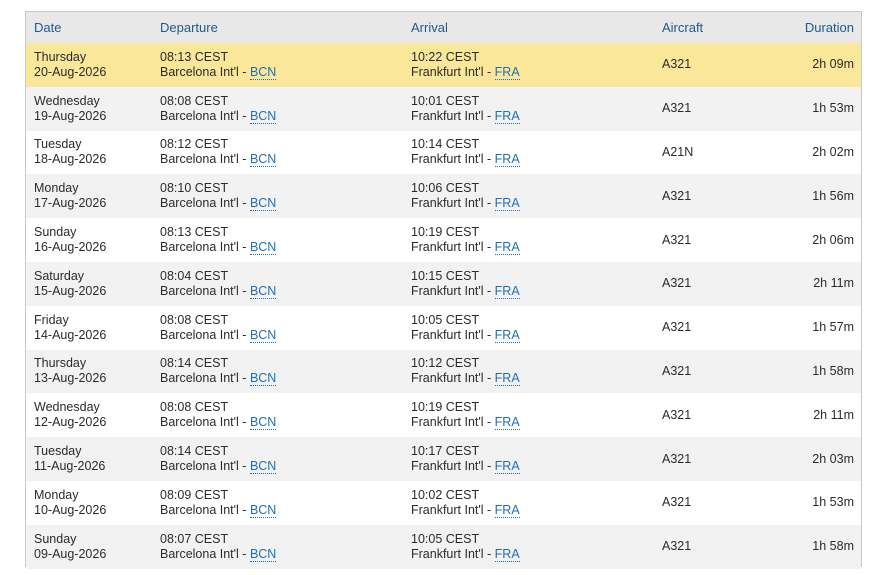  What do you see at coordinates (285, 503) in the screenshot?
I see `departure-cell: 08:09 CEST Barcelona Int'l - BCN` at bounding box center [285, 503].